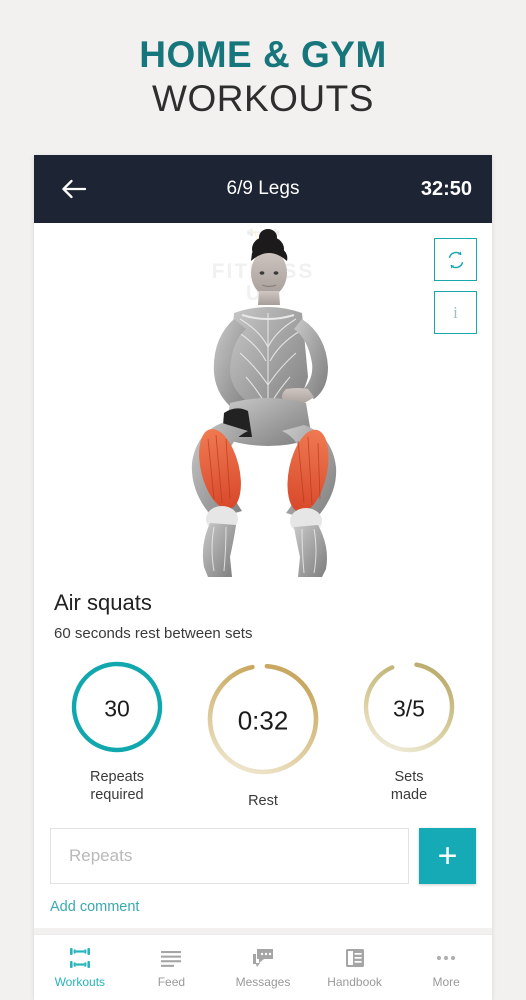 The height and width of the screenshot is (1000, 526). I want to click on list-lines-icon, so click(171, 958).